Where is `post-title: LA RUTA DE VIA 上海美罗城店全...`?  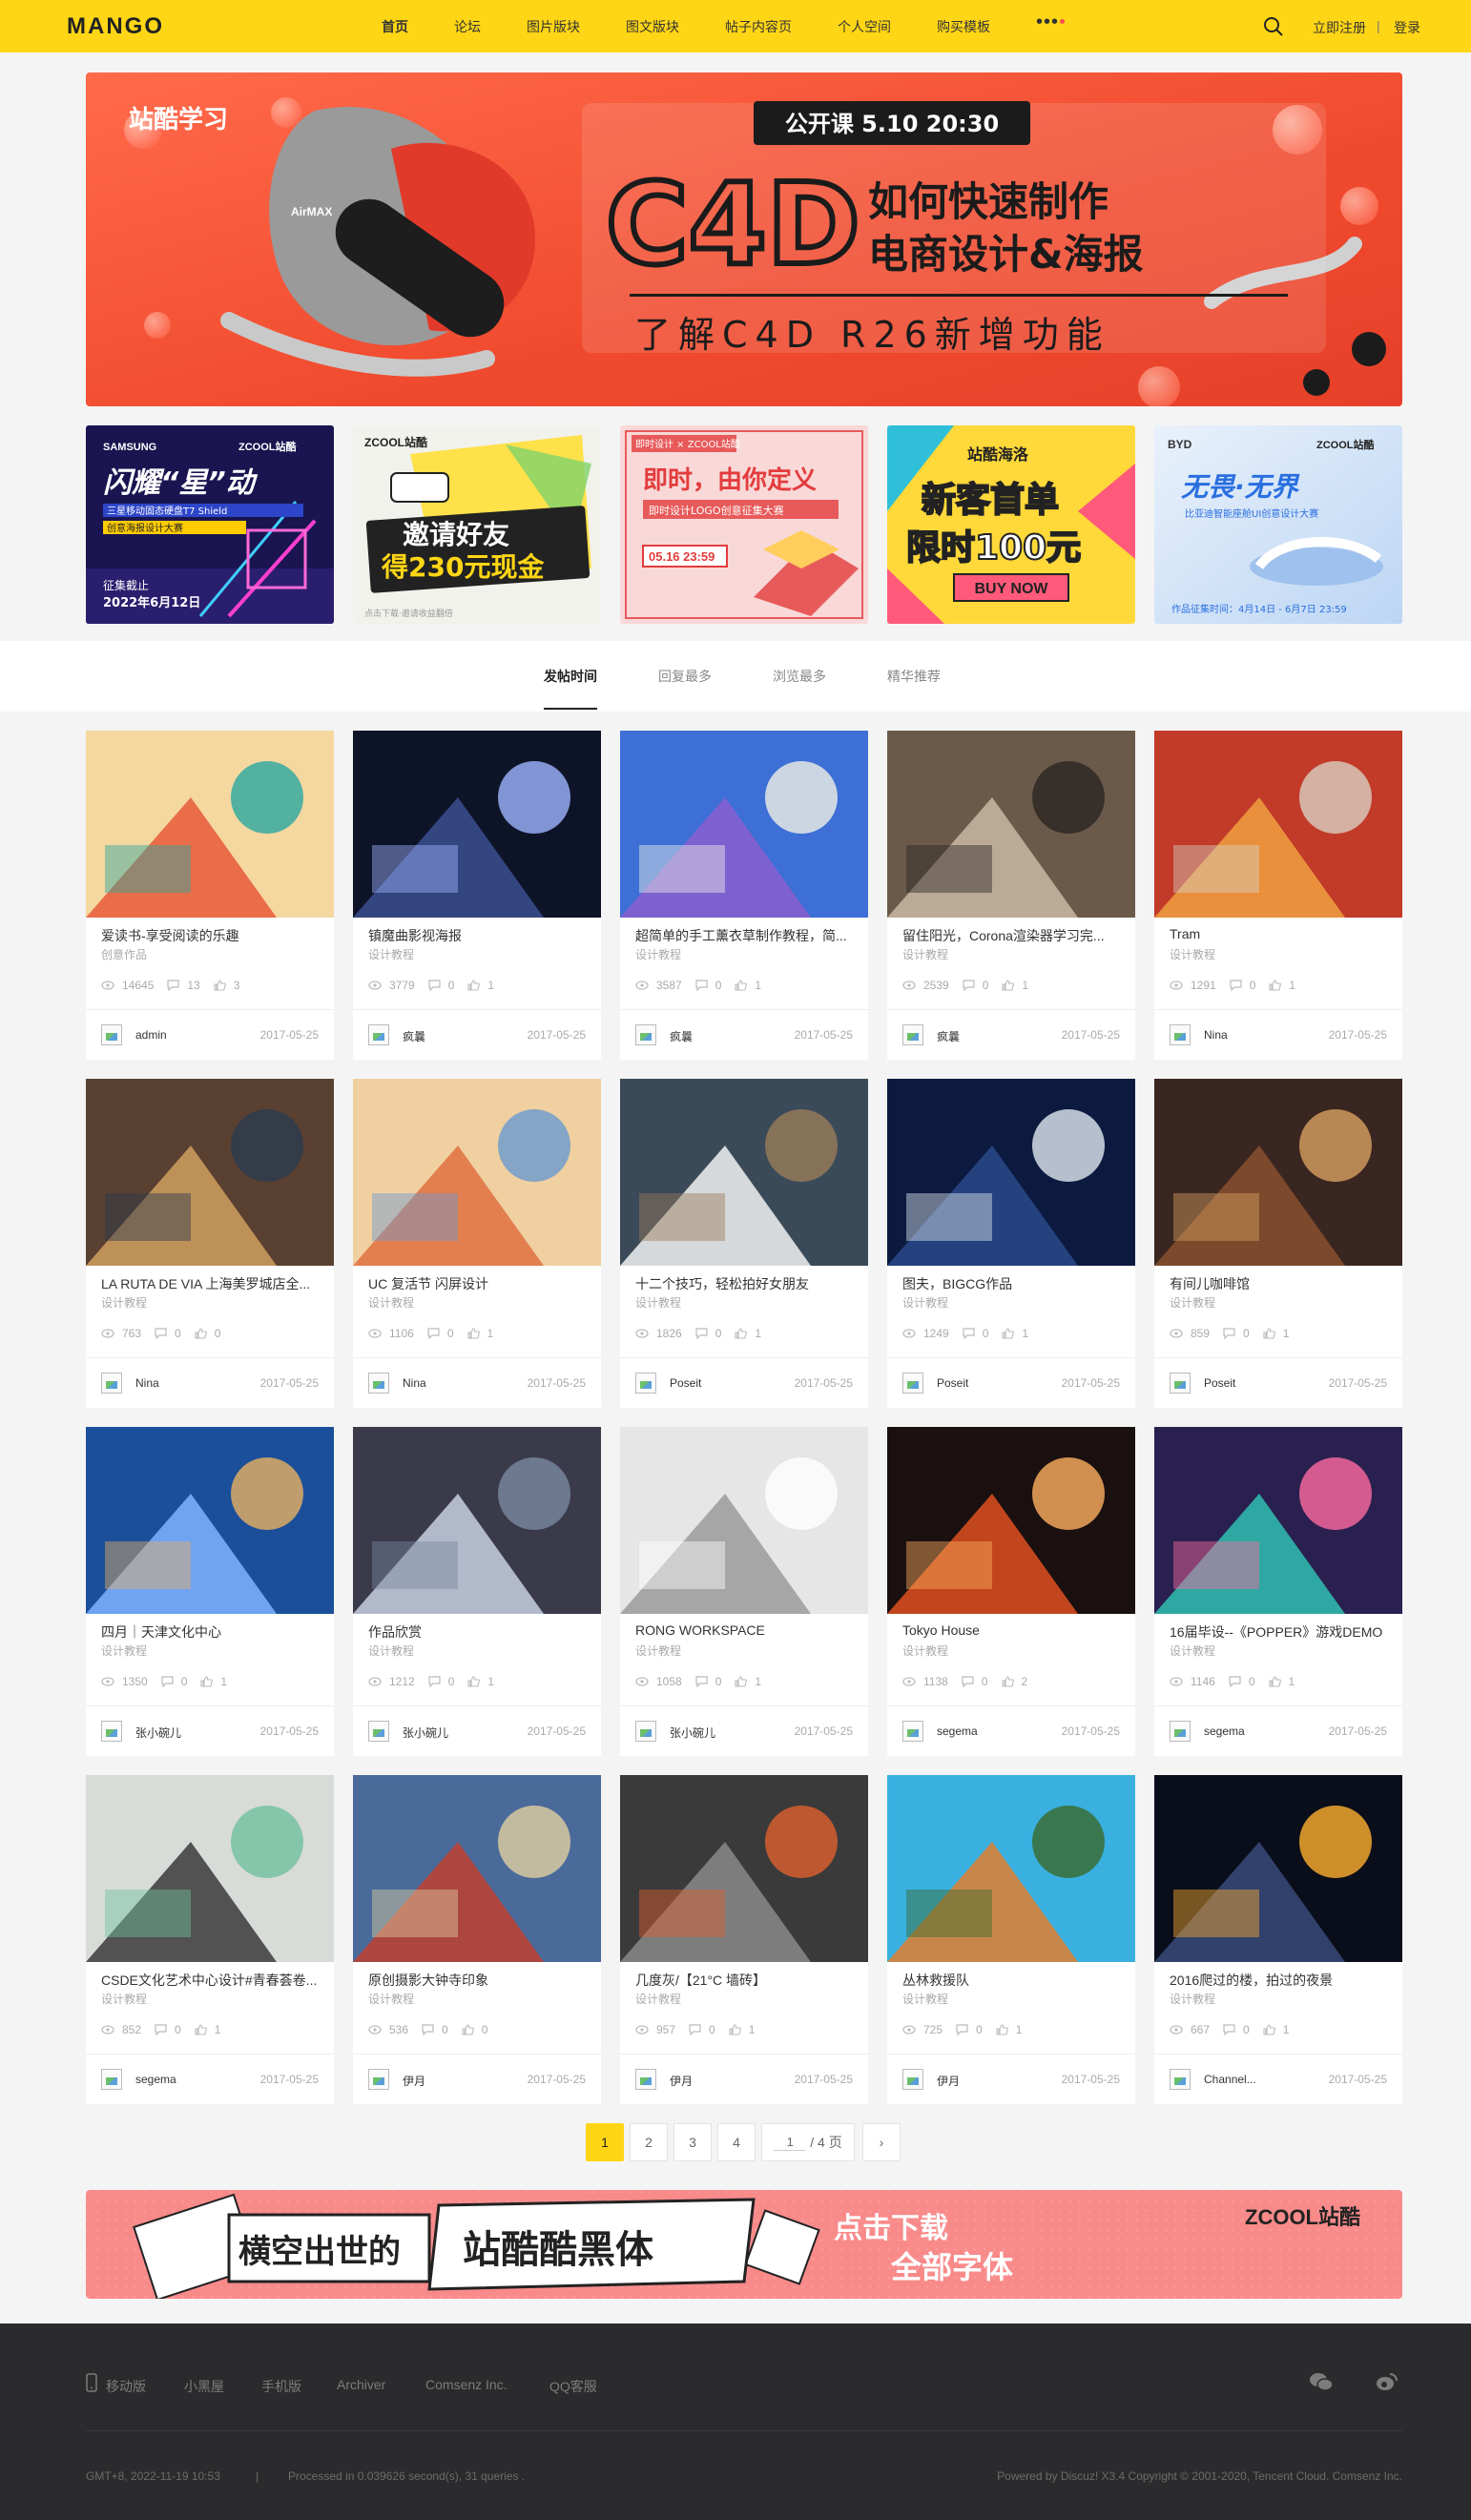 post-title: LA RUTA DE VIA 上海美罗城店全... is located at coordinates (211, 1283).